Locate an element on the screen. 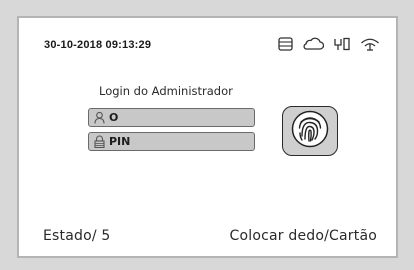 This screenshot has height=270, width=414. status-text: Estado/ 5 is located at coordinates (77, 236).